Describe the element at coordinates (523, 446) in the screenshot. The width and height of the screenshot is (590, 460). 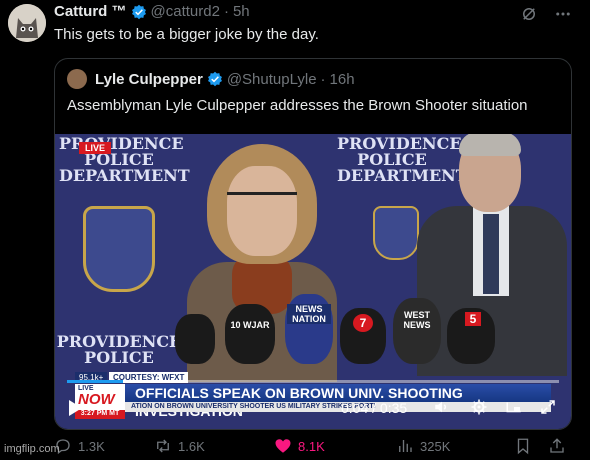
I see `bookmark-icon` at that location.